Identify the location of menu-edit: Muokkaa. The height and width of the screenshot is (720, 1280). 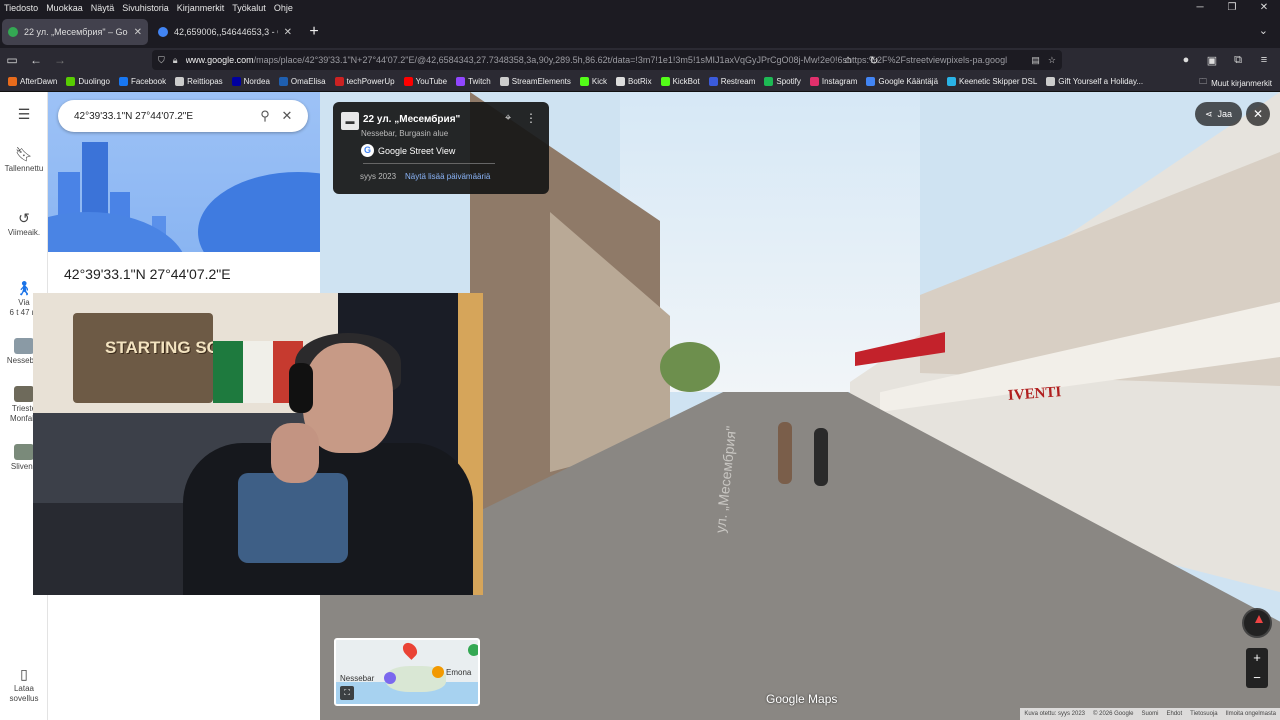
(64, 8).